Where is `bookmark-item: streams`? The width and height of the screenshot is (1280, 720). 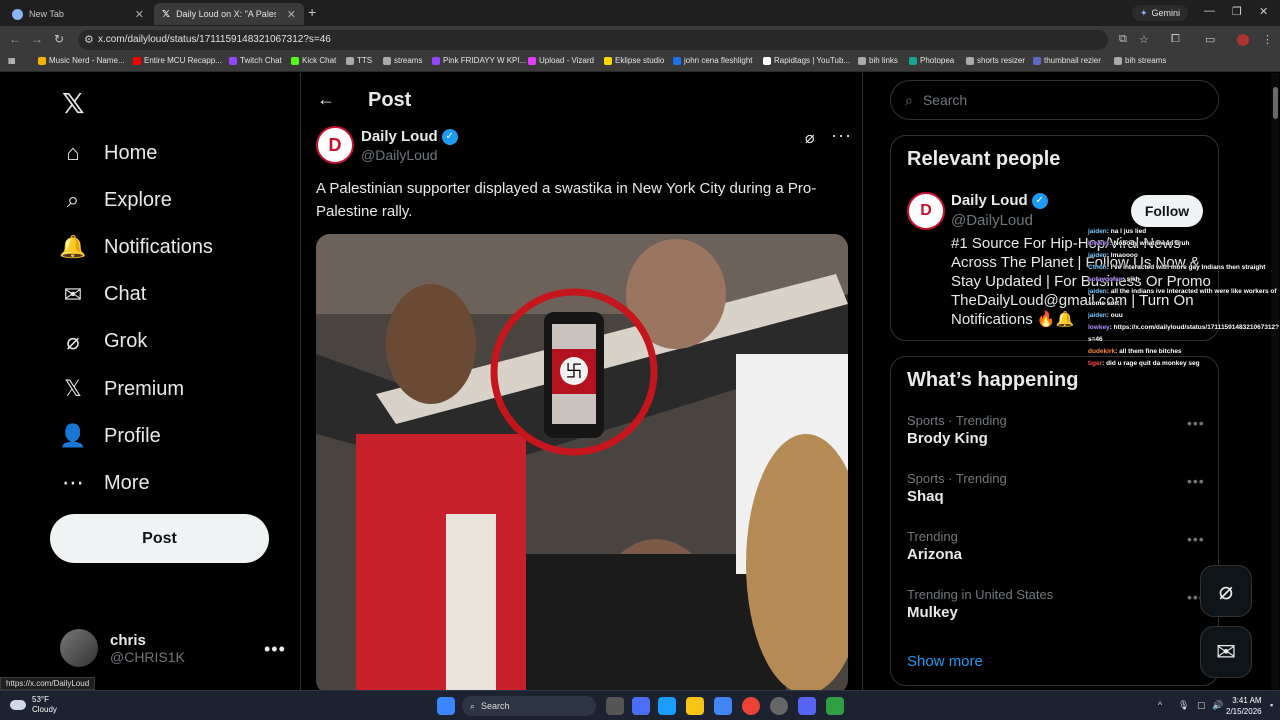
bookmark-item: streams is located at coordinates (402, 60).